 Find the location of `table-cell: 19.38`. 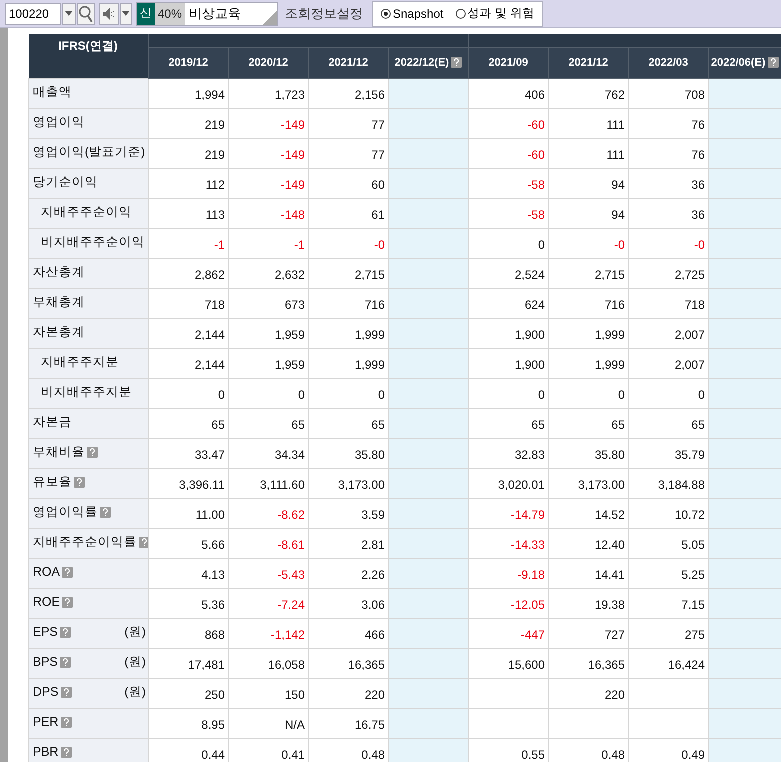

table-cell: 19.38 is located at coordinates (609, 605).